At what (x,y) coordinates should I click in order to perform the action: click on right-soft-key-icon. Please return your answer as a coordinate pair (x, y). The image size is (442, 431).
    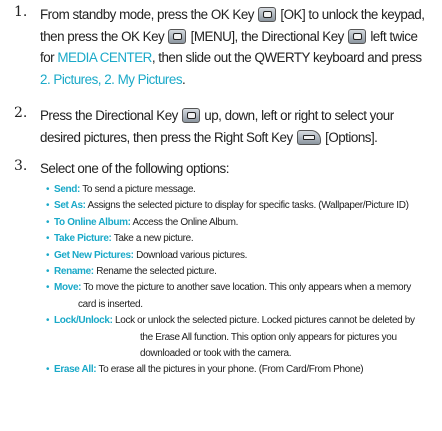
    Looking at the image, I should click on (308, 137).